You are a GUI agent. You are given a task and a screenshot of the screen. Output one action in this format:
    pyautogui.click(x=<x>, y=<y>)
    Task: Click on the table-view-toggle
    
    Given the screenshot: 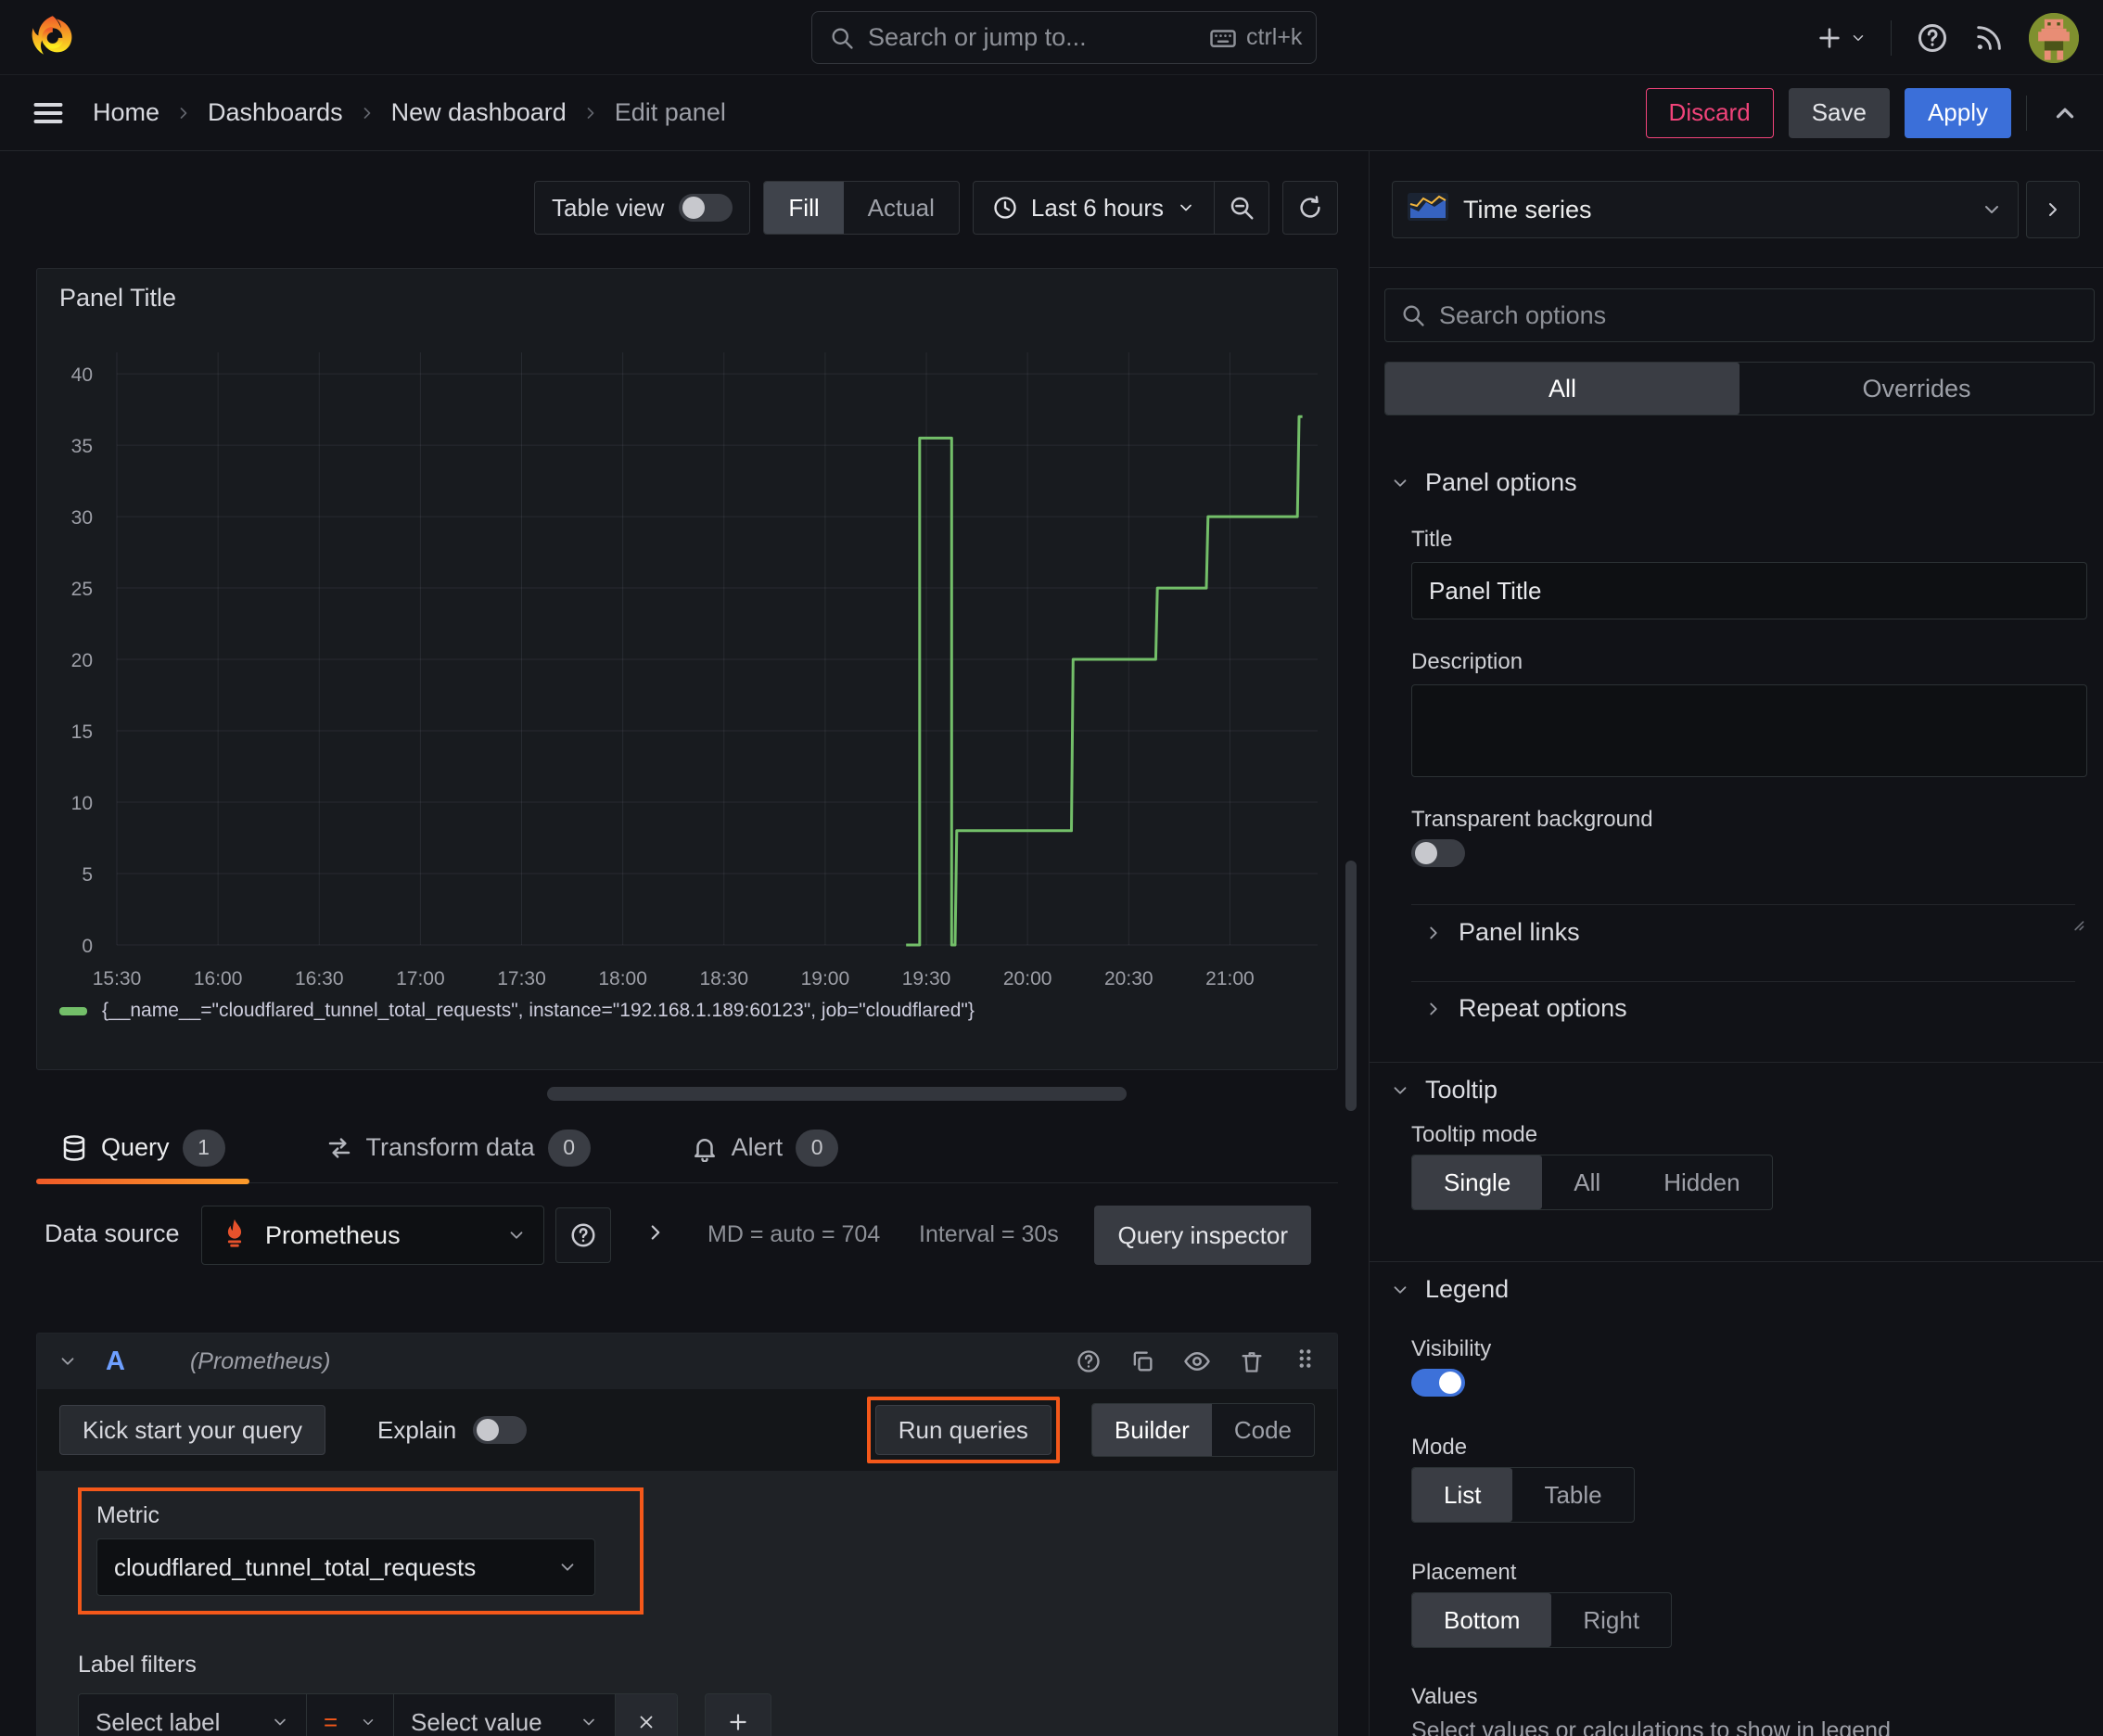 What is the action you would take?
    pyautogui.click(x=706, y=208)
    